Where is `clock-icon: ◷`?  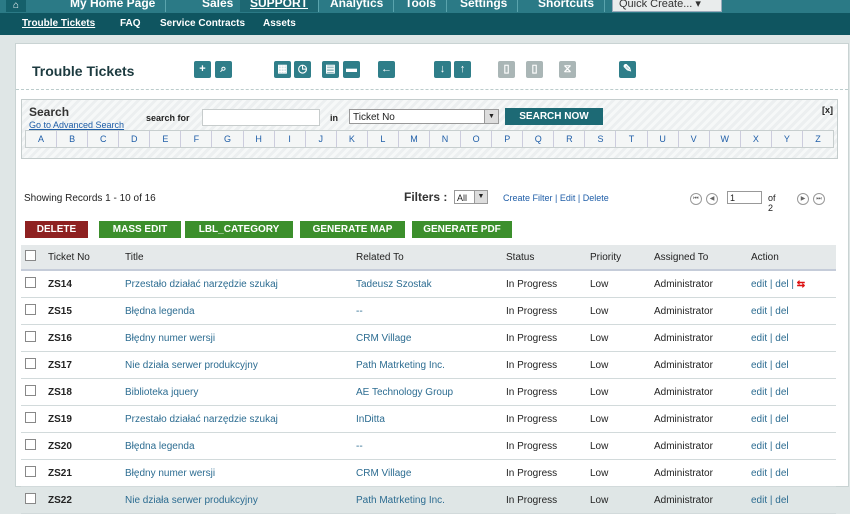
clock-icon: ◷ is located at coordinates (302, 69).